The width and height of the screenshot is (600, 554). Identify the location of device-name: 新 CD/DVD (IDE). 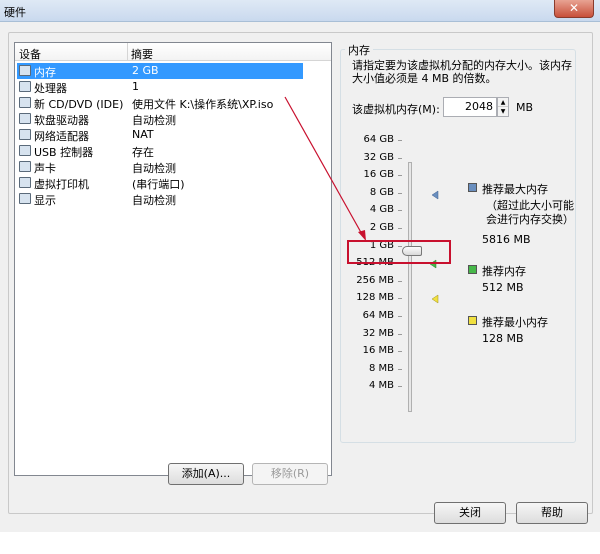
(79, 104).